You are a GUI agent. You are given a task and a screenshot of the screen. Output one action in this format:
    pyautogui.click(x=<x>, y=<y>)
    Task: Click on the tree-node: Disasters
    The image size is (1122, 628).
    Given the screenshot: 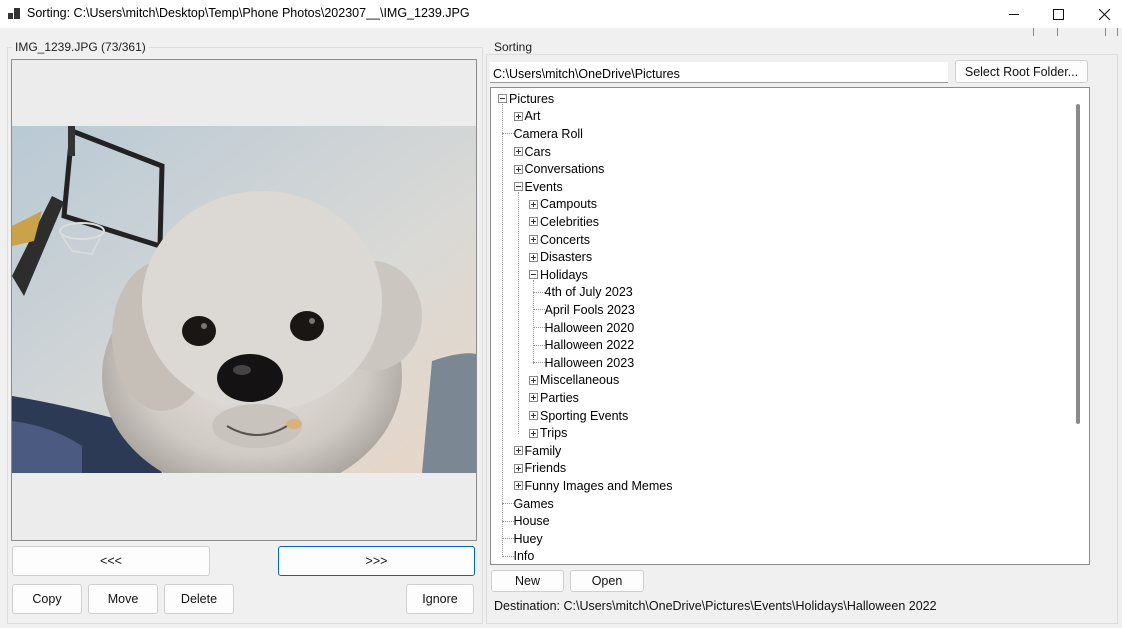 What is the action you would take?
    pyautogui.click(x=560, y=257)
    